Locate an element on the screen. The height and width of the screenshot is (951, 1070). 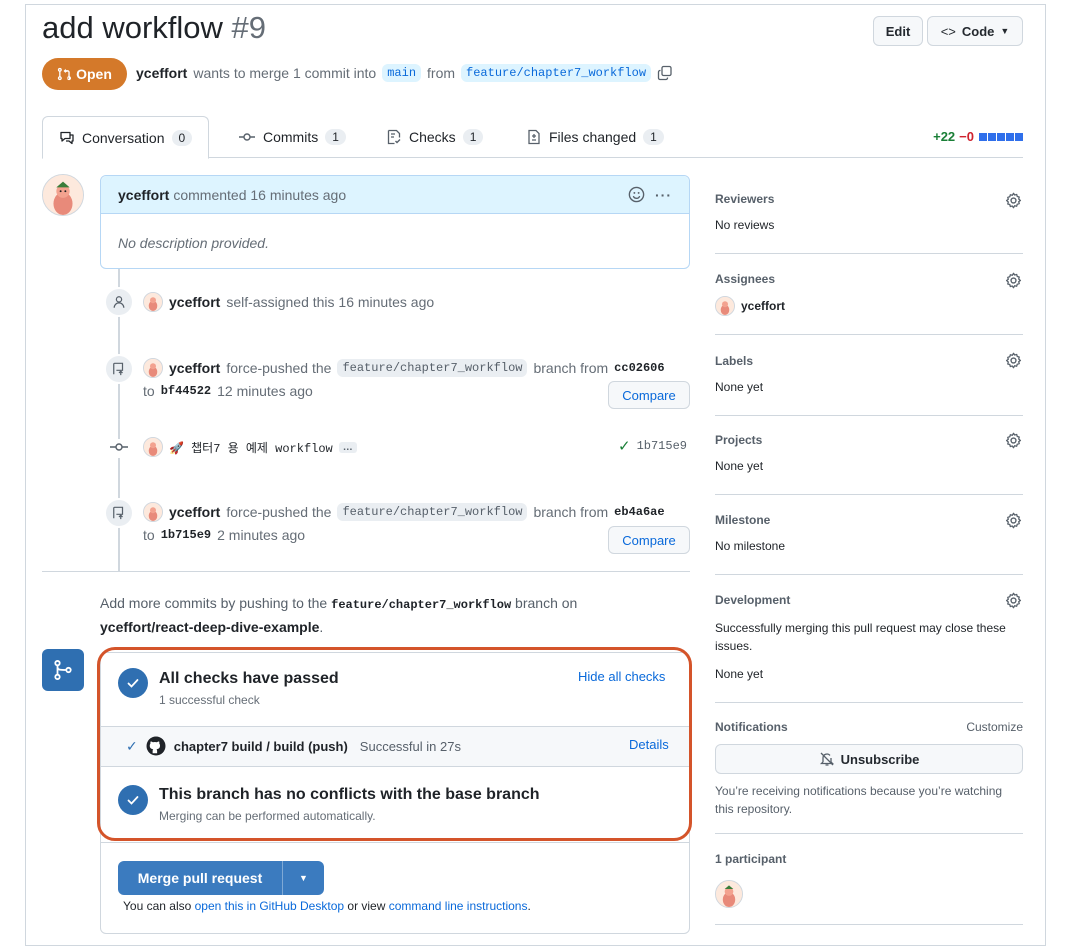
author-link: yceffort is located at coordinates (161, 73).